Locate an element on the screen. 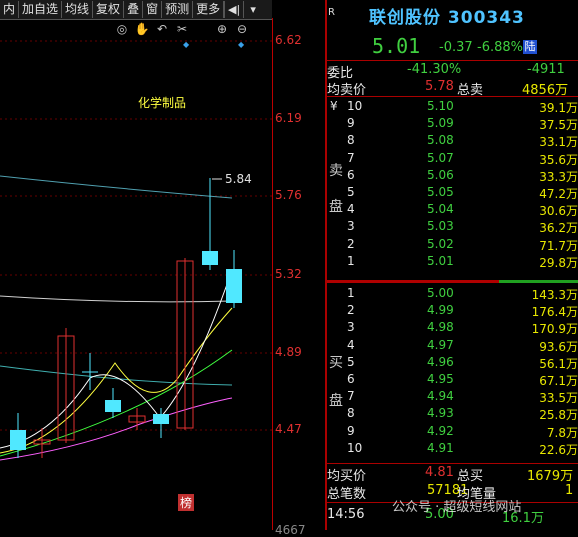 The image size is (578, 537). avg-buy-label: 均买价 is located at coordinates (347, 476).